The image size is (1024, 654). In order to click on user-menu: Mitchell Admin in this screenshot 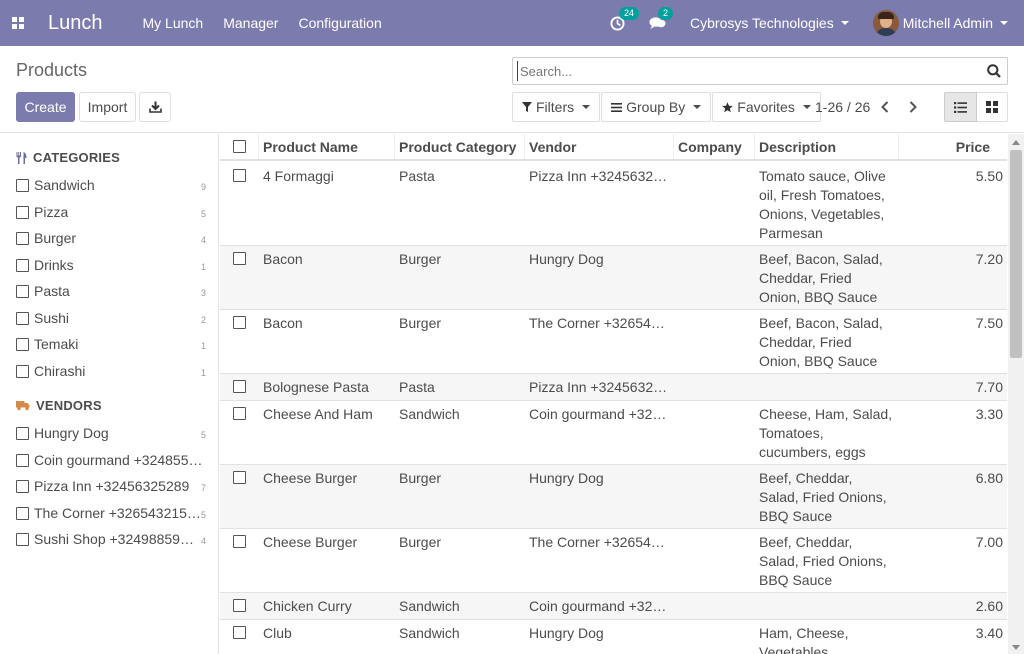, I will do `click(940, 23)`.